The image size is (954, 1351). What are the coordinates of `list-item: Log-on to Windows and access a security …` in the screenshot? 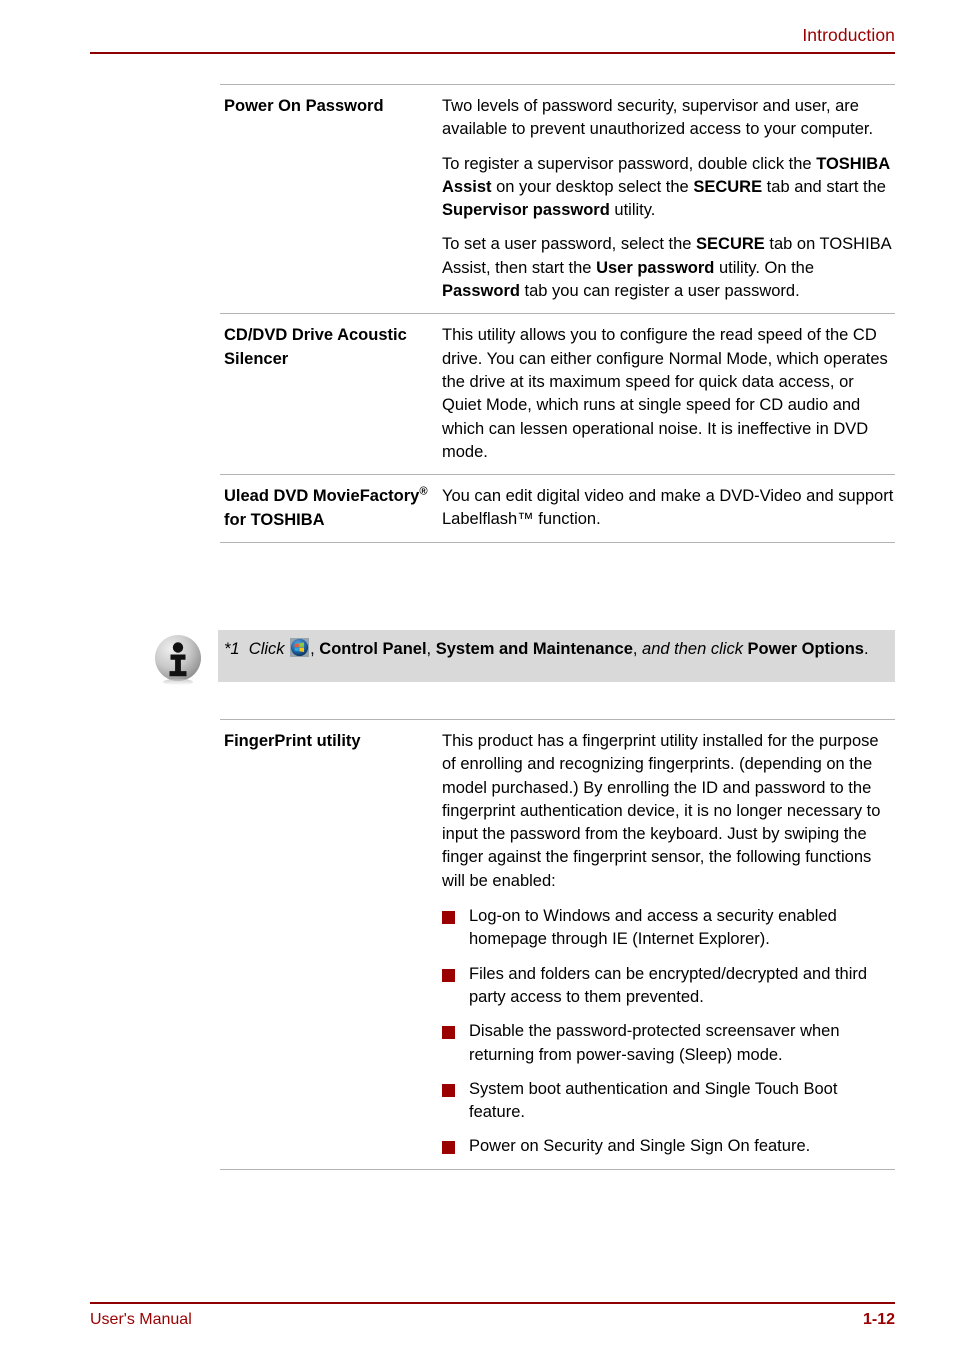 It's located at (668, 928).